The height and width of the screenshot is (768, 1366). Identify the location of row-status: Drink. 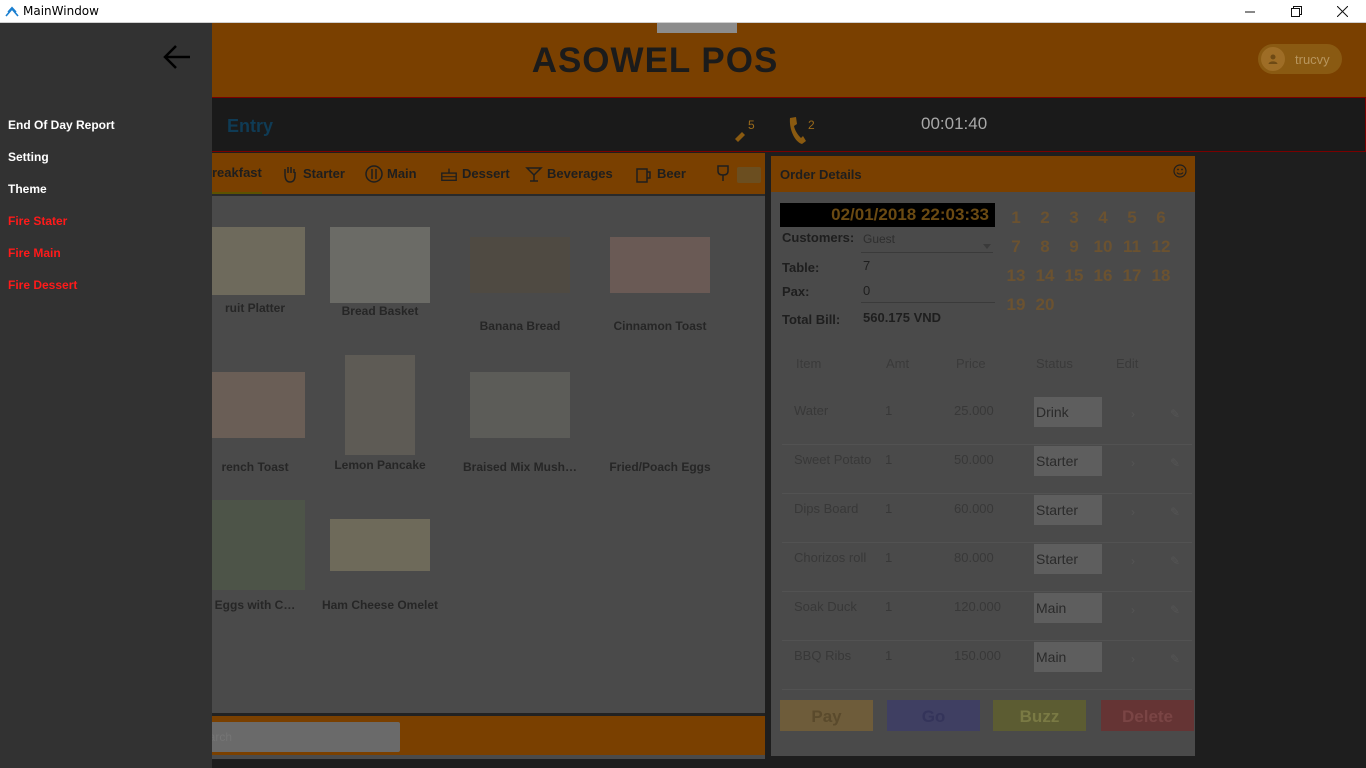
(1068, 412).